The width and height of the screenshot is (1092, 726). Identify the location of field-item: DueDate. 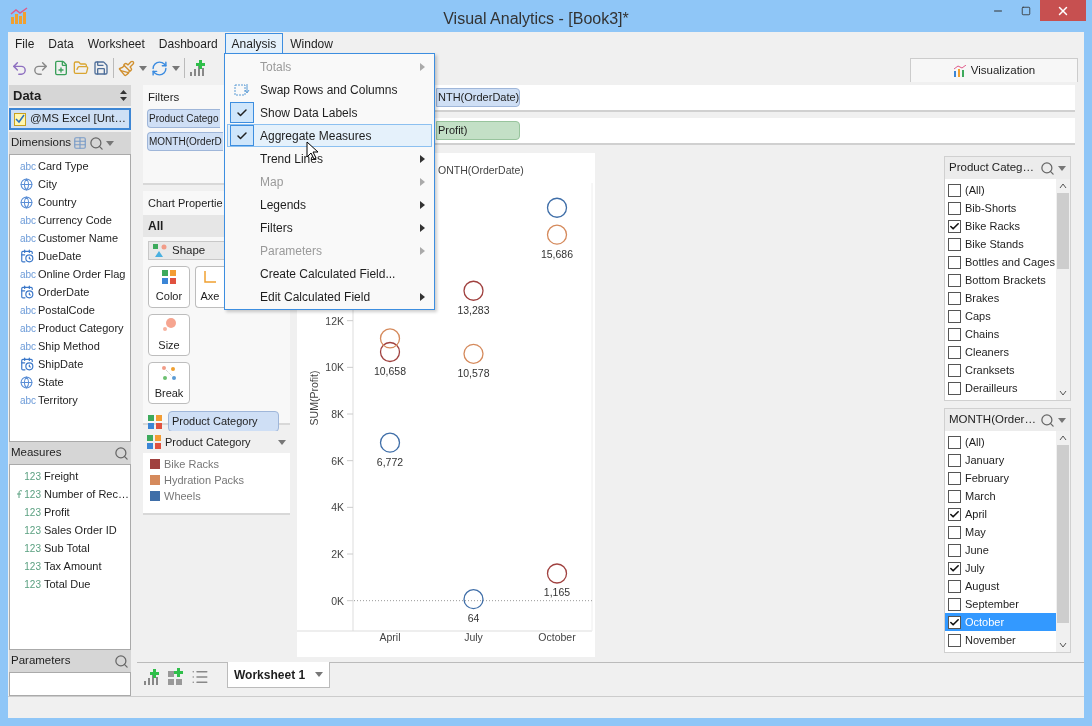
(60, 256).